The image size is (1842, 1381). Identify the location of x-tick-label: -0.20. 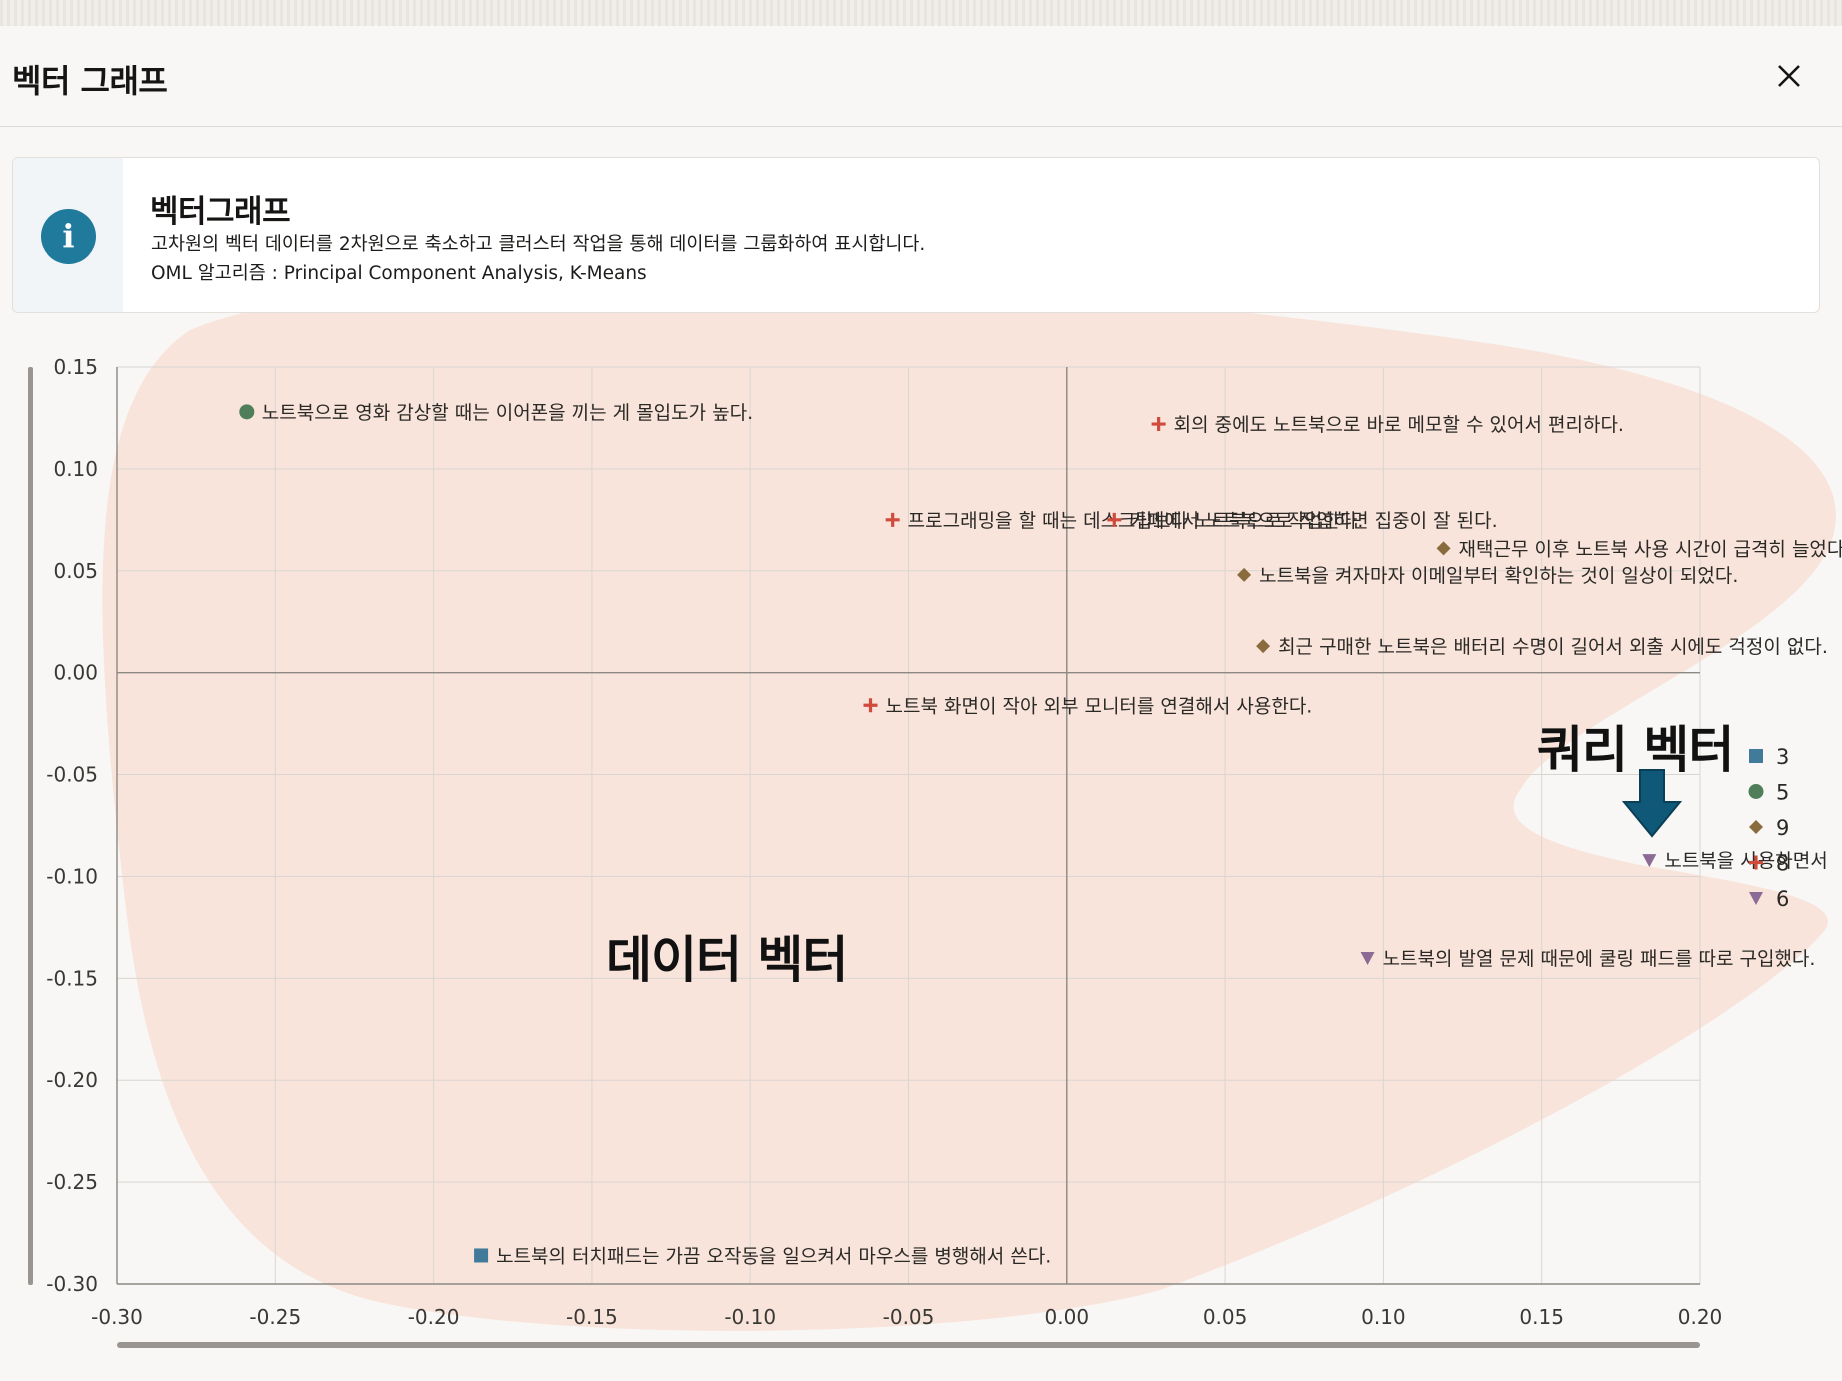
(434, 1317).